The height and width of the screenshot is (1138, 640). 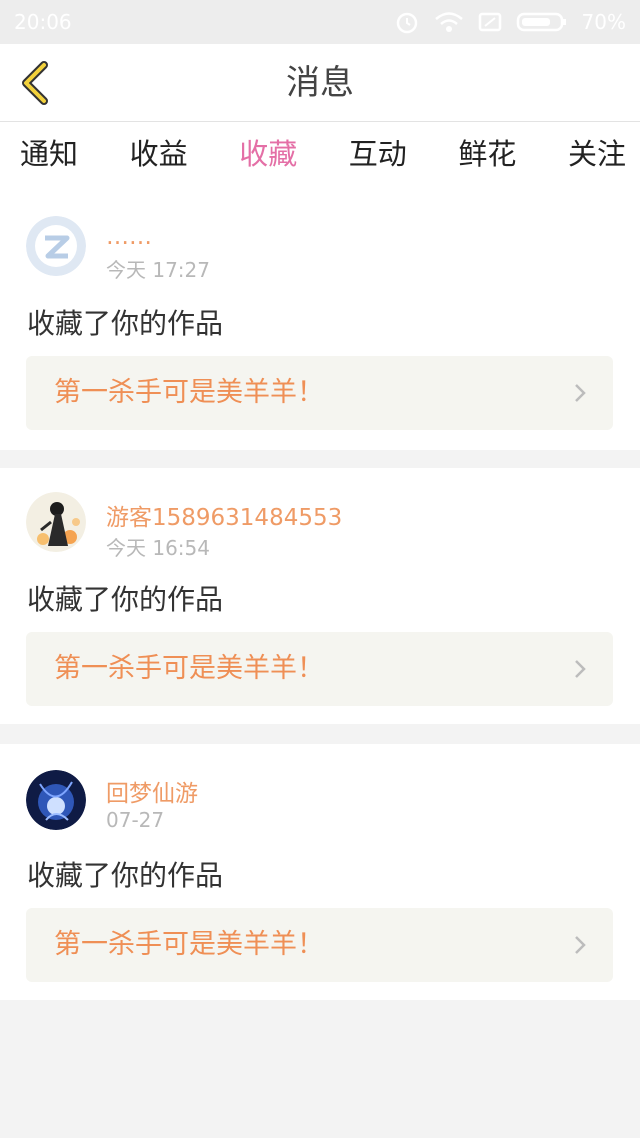 What do you see at coordinates (406, 23) in the screenshot?
I see `alarm-icon` at bounding box center [406, 23].